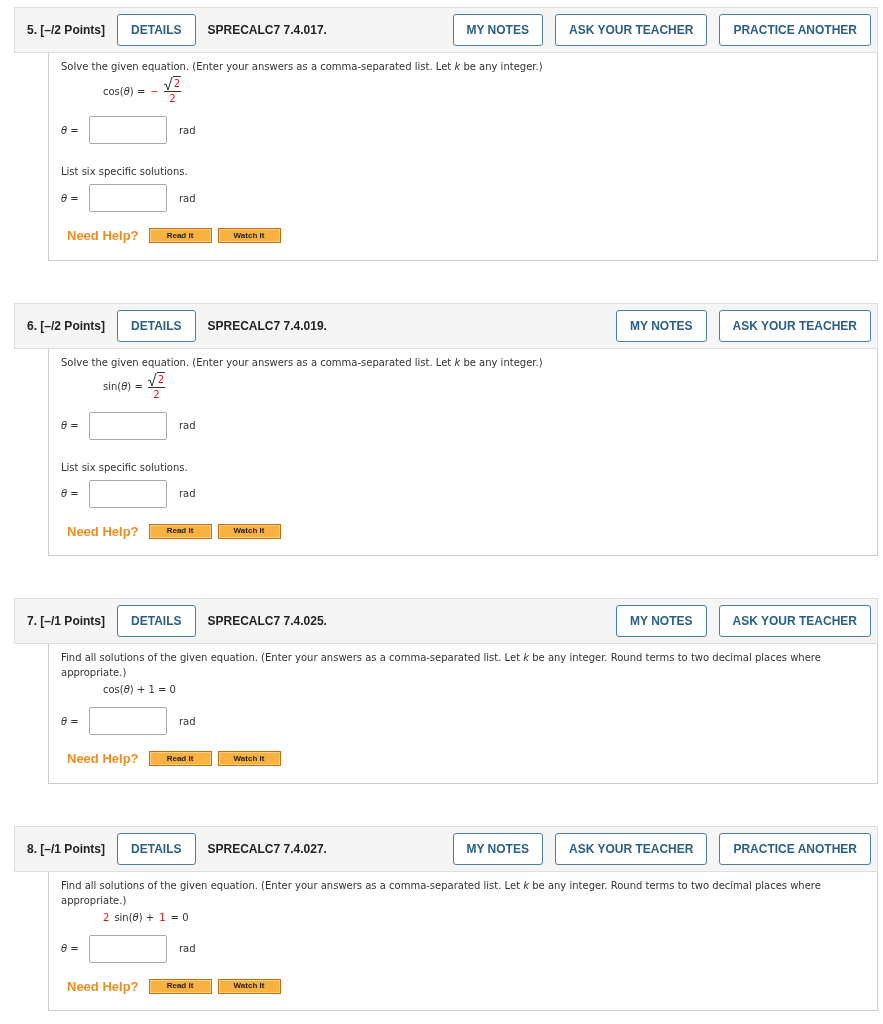 The image size is (883, 1024). Describe the element at coordinates (154, 91) in the screenshot. I see `equation-value: −` at that location.